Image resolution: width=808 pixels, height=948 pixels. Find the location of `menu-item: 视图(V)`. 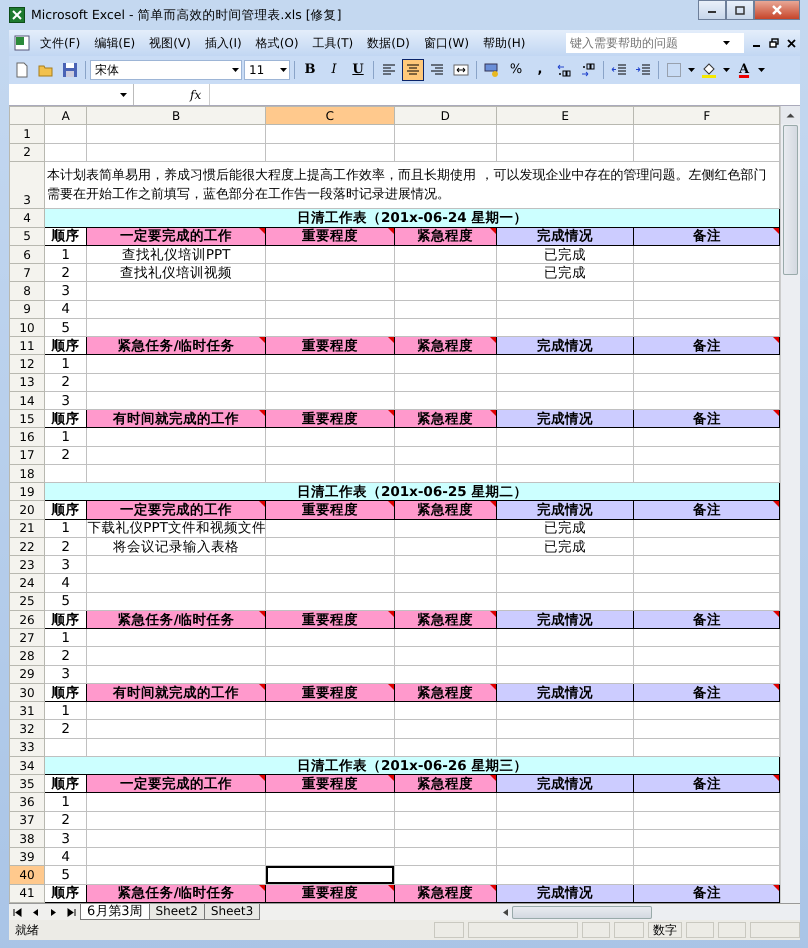

menu-item: 视图(V) is located at coordinates (170, 43).